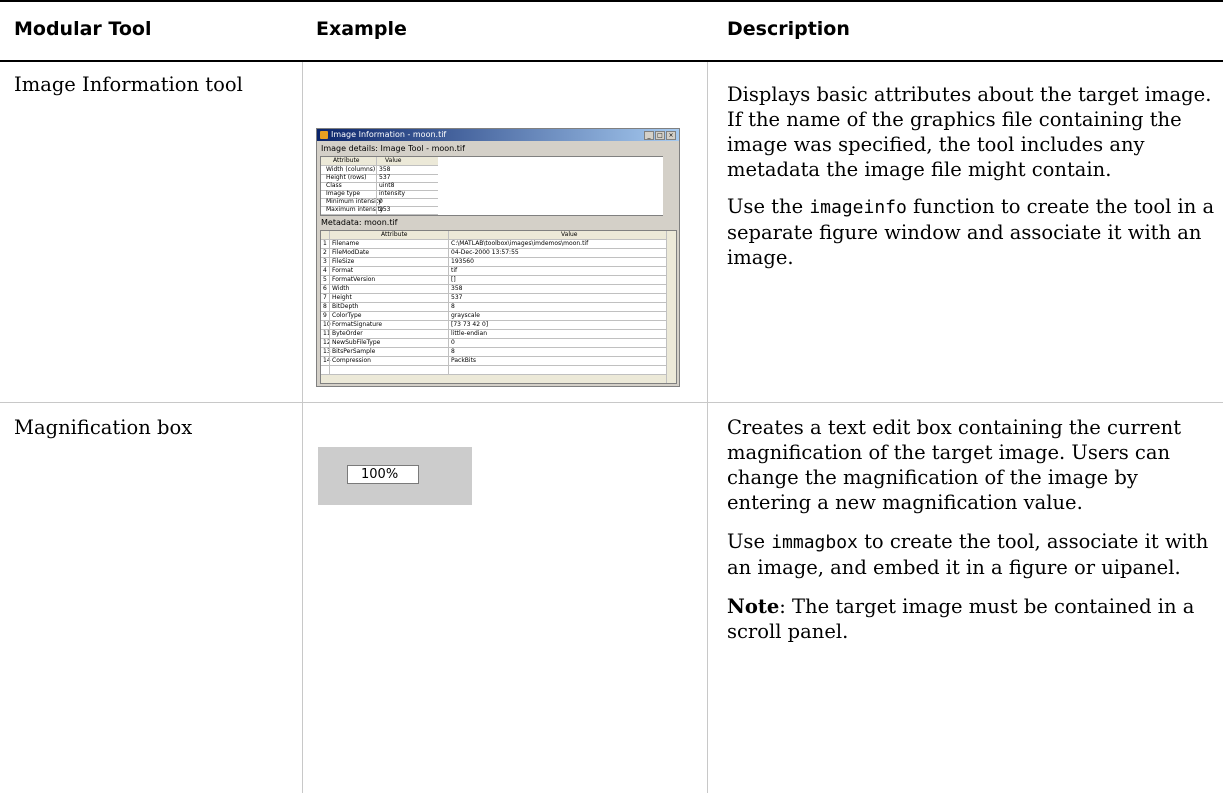 The height and width of the screenshot is (793, 1223). Describe the element at coordinates (334, 185) in the screenshot. I see `attr-name: Class` at that location.